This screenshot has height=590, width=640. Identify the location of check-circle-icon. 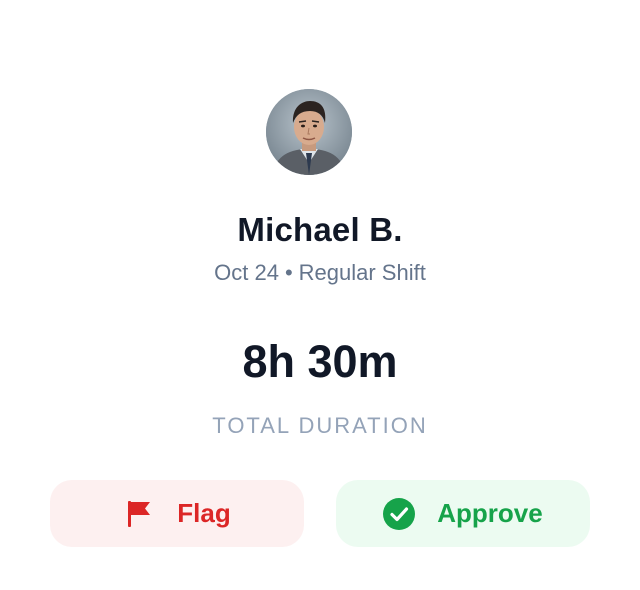
(399, 513).